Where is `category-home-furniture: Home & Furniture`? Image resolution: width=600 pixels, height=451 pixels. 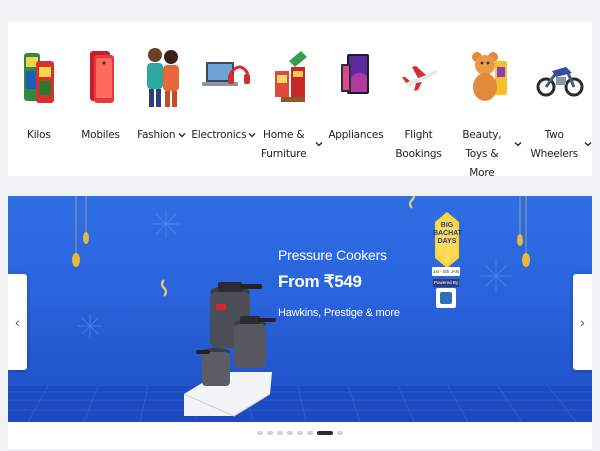 category-home-furniture: Home & Furniture is located at coordinates (289, 99).